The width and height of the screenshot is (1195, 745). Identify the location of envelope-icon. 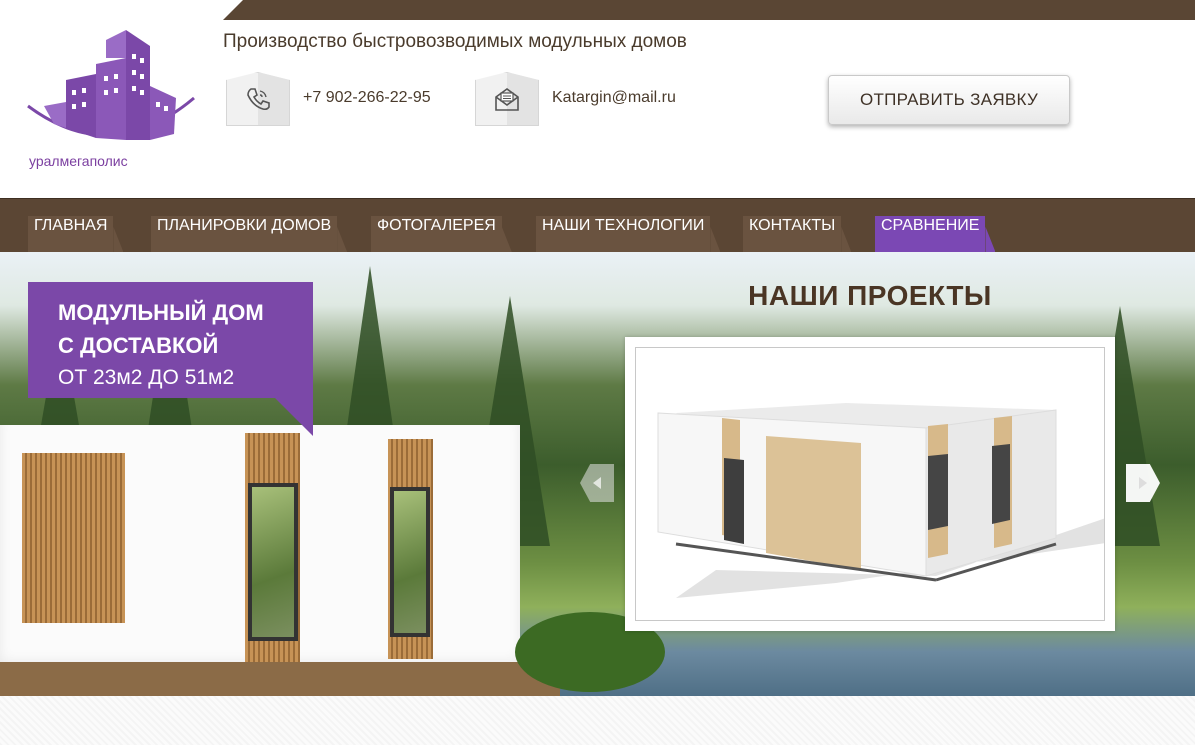
(507, 99).